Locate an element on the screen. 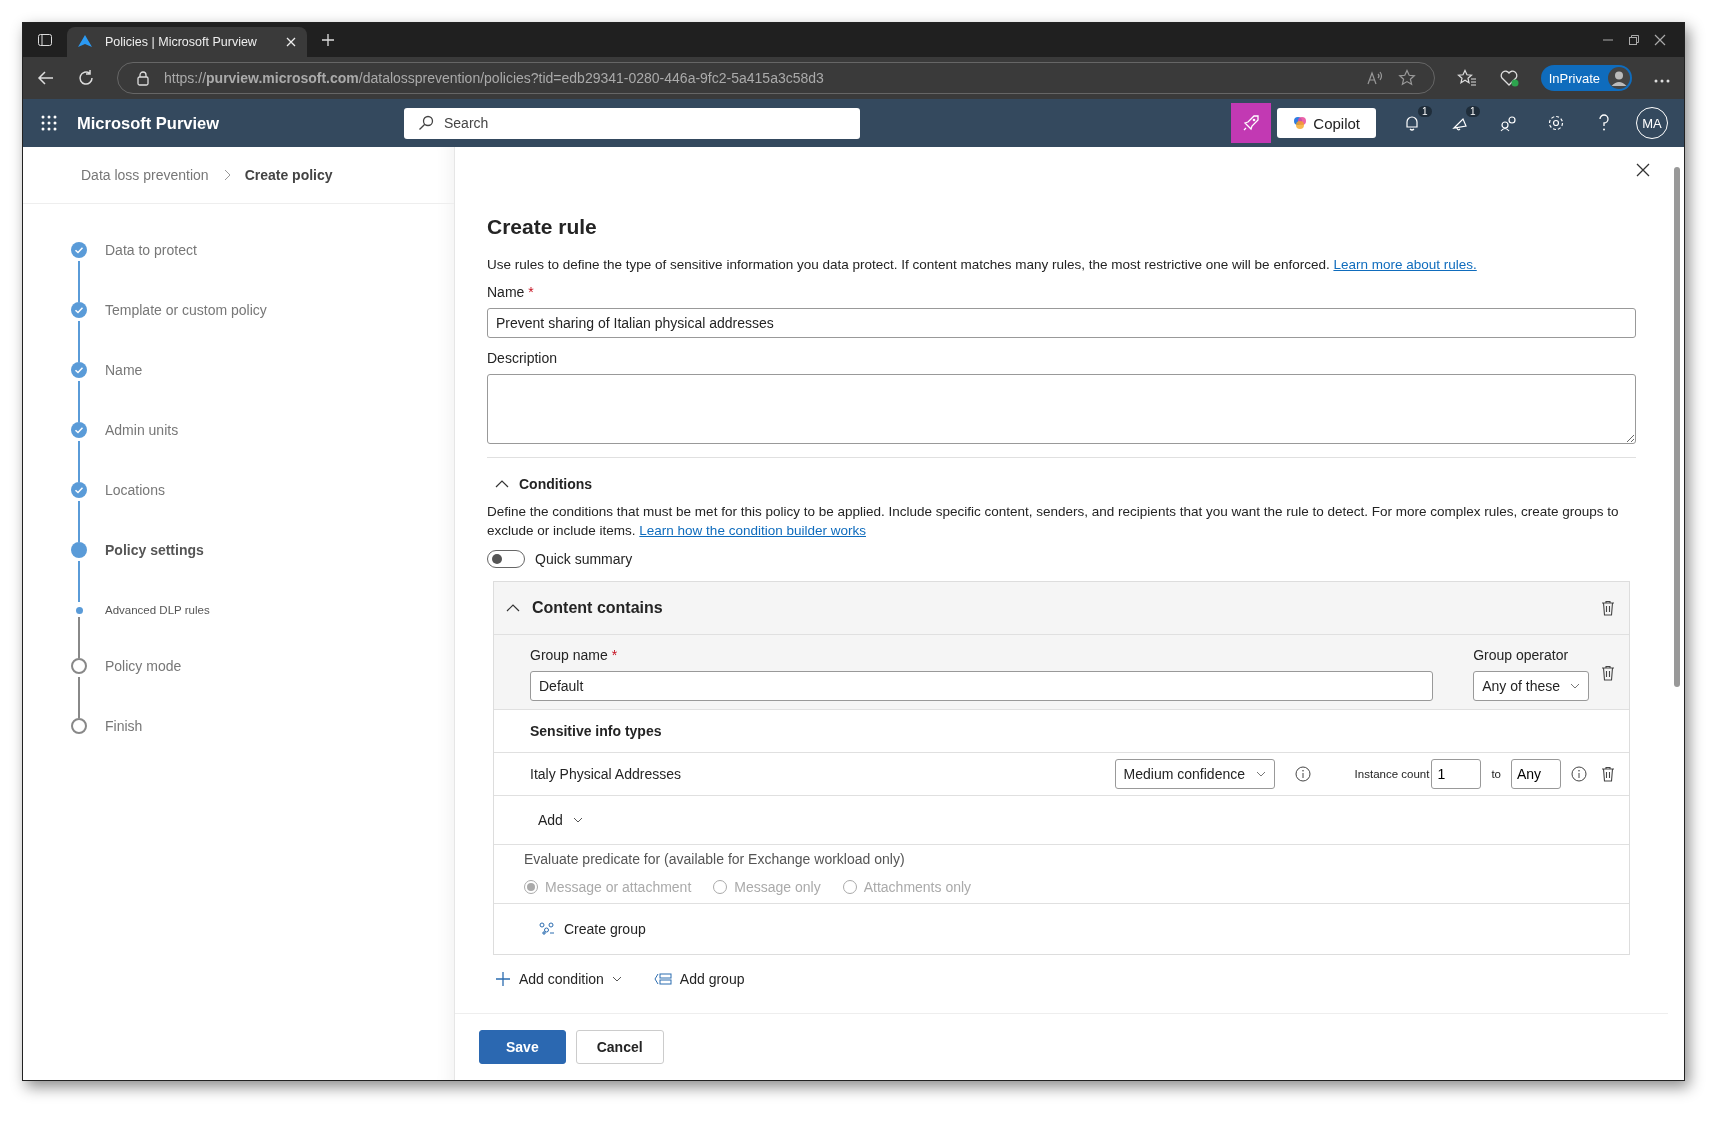  section-title: Sensitive info types is located at coordinates (596, 731).